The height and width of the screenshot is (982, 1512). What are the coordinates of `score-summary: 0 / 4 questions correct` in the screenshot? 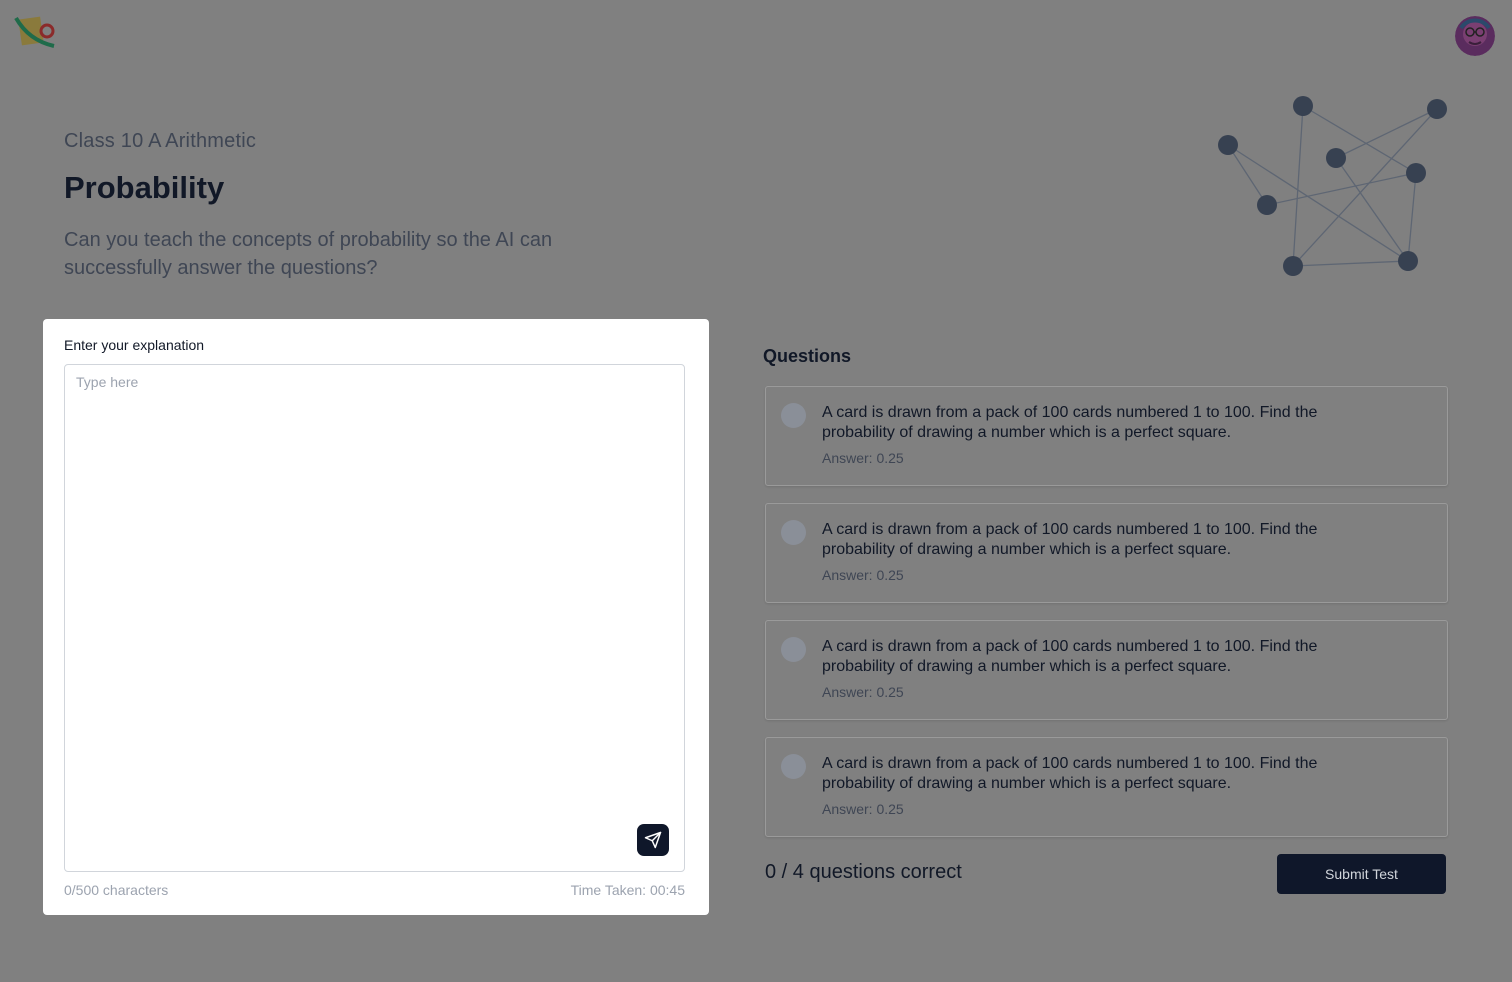 It's located at (863, 872).